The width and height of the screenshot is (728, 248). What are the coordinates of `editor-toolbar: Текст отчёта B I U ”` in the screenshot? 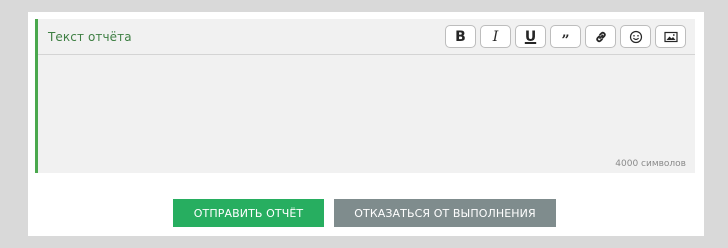 It's located at (366, 37).